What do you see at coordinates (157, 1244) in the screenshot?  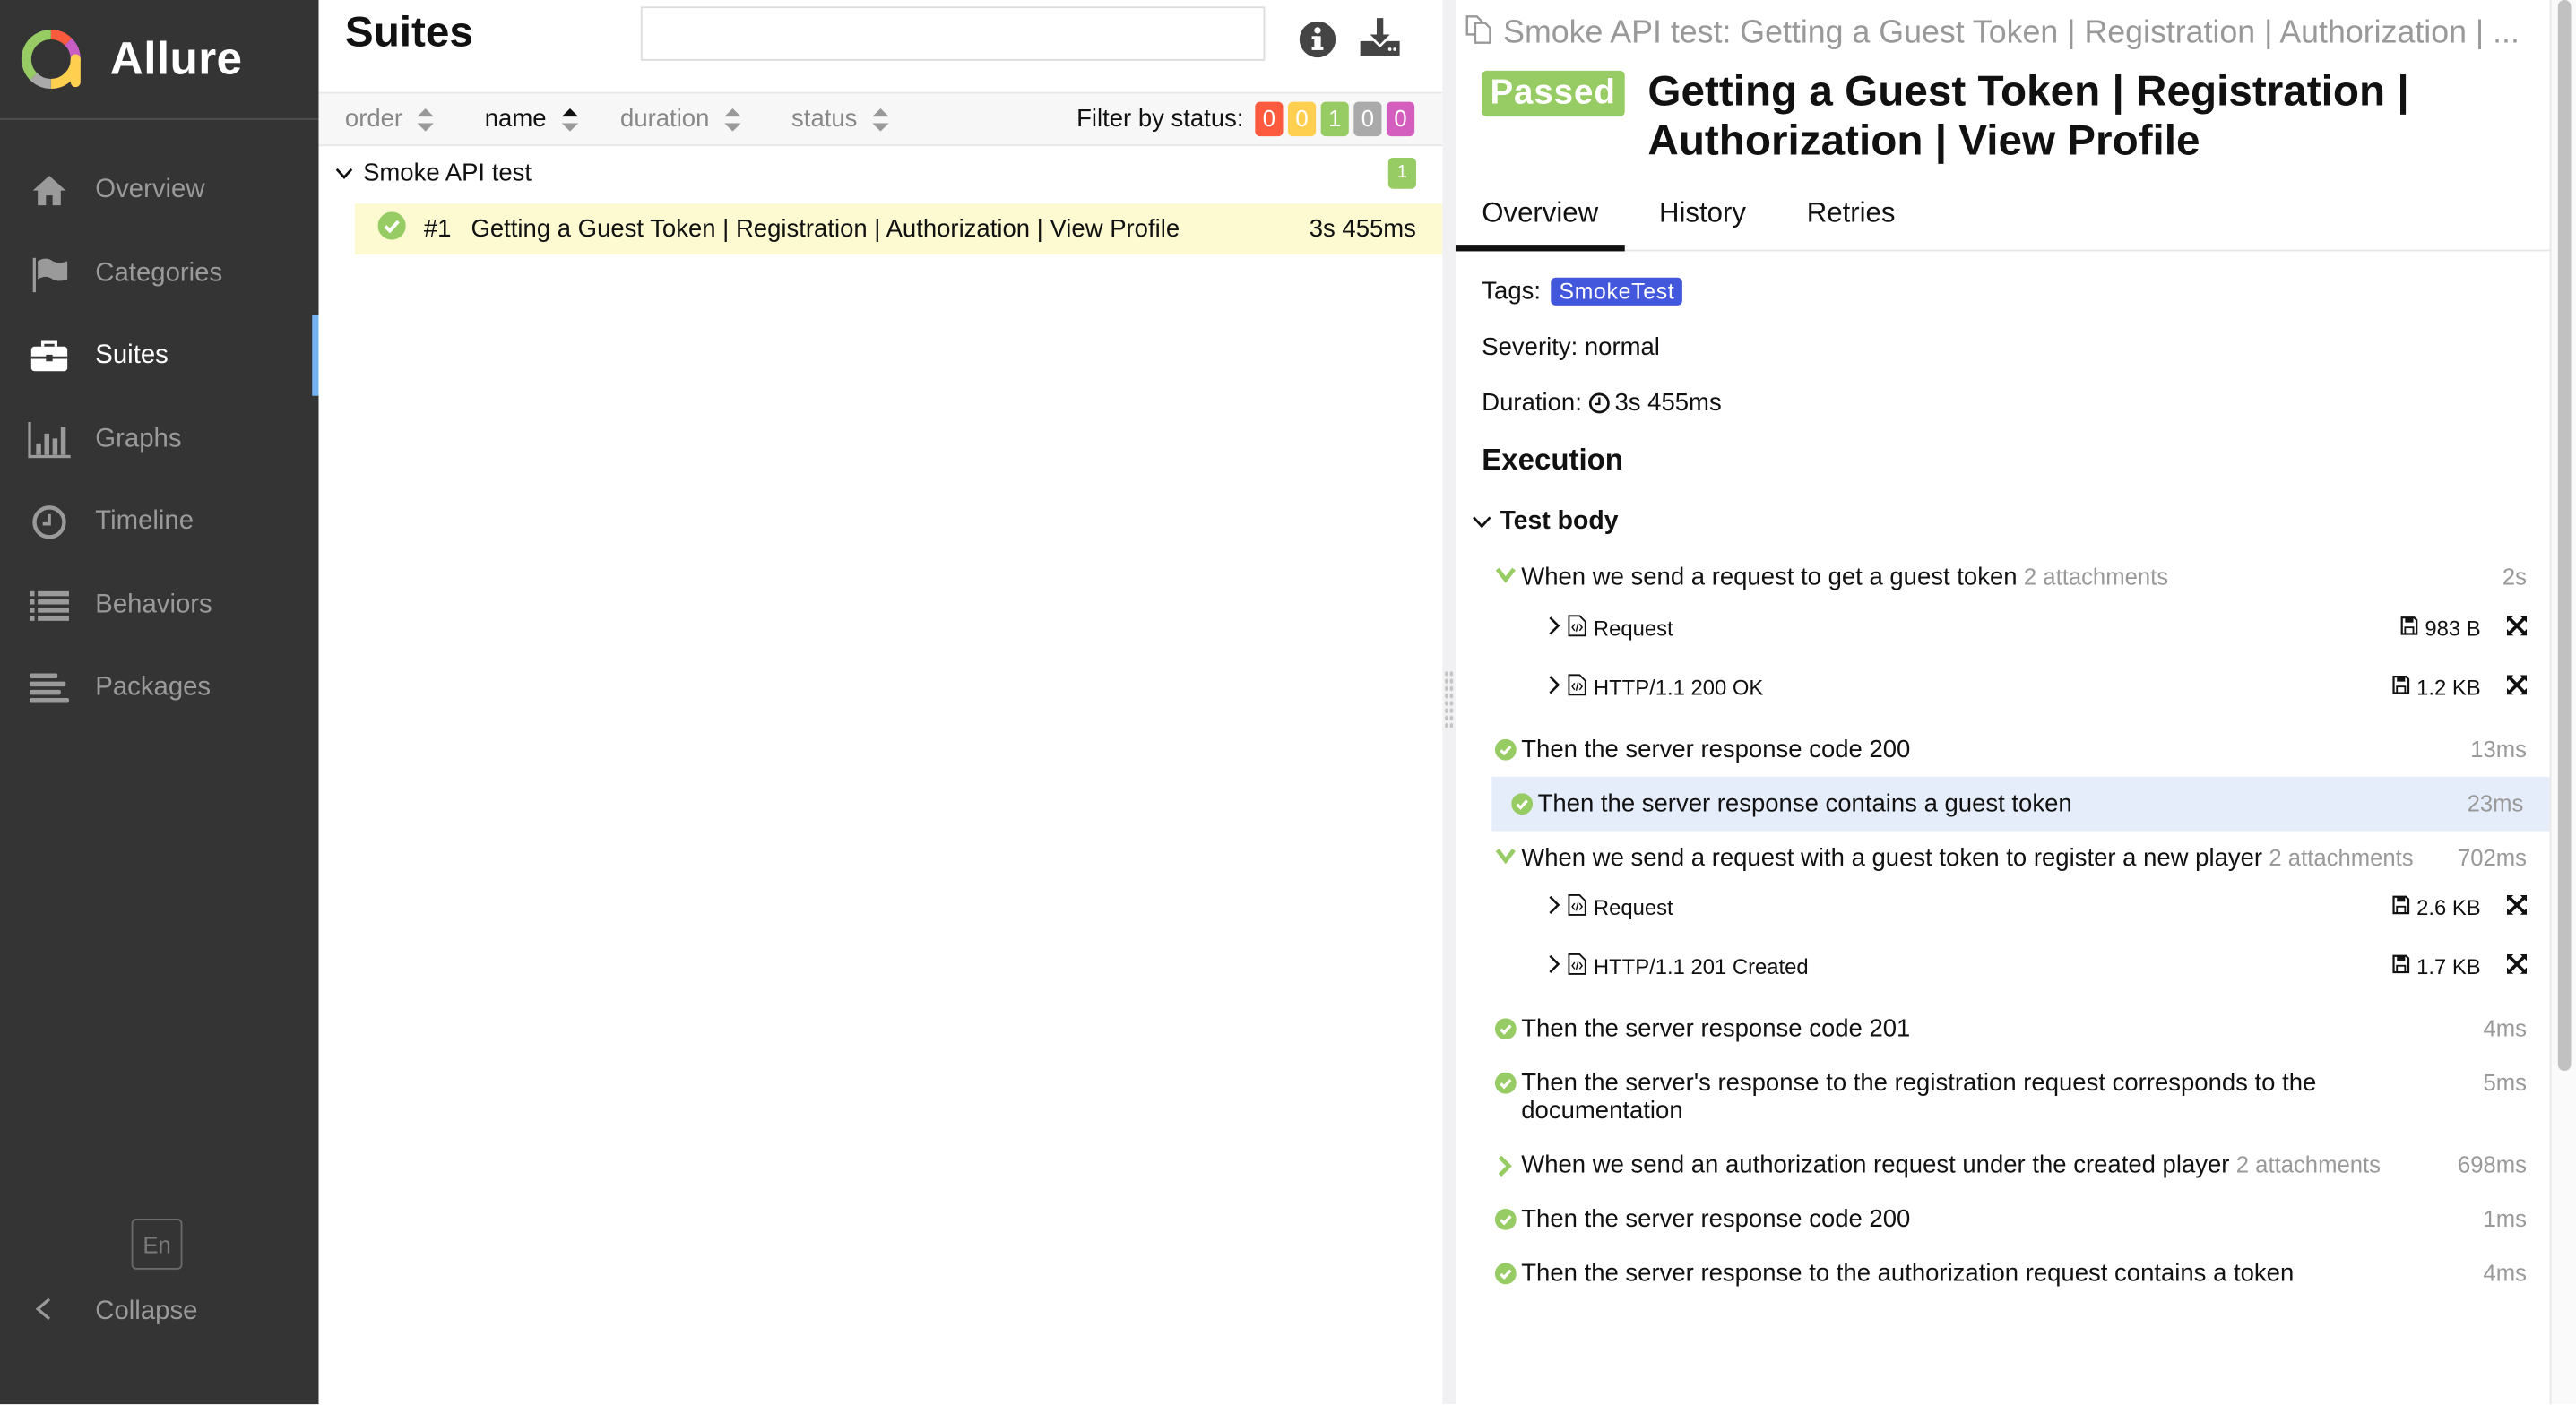 I see `language-switch-button: En` at bounding box center [157, 1244].